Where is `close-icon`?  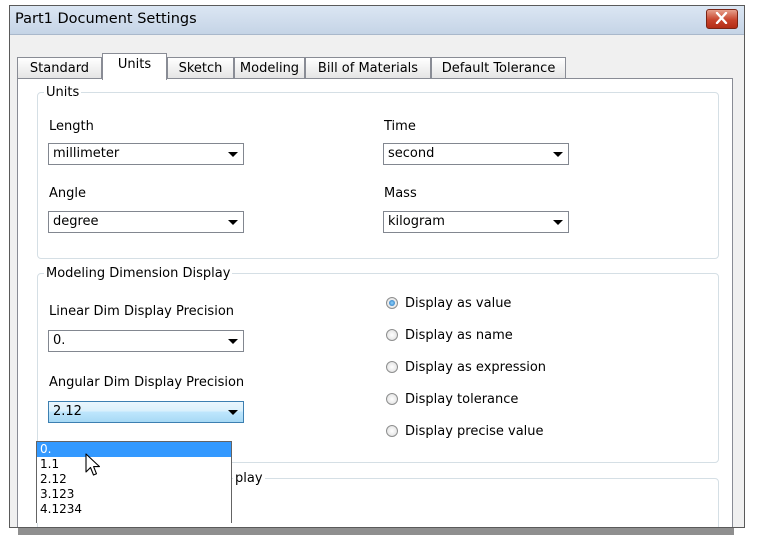
close-icon is located at coordinates (721, 18).